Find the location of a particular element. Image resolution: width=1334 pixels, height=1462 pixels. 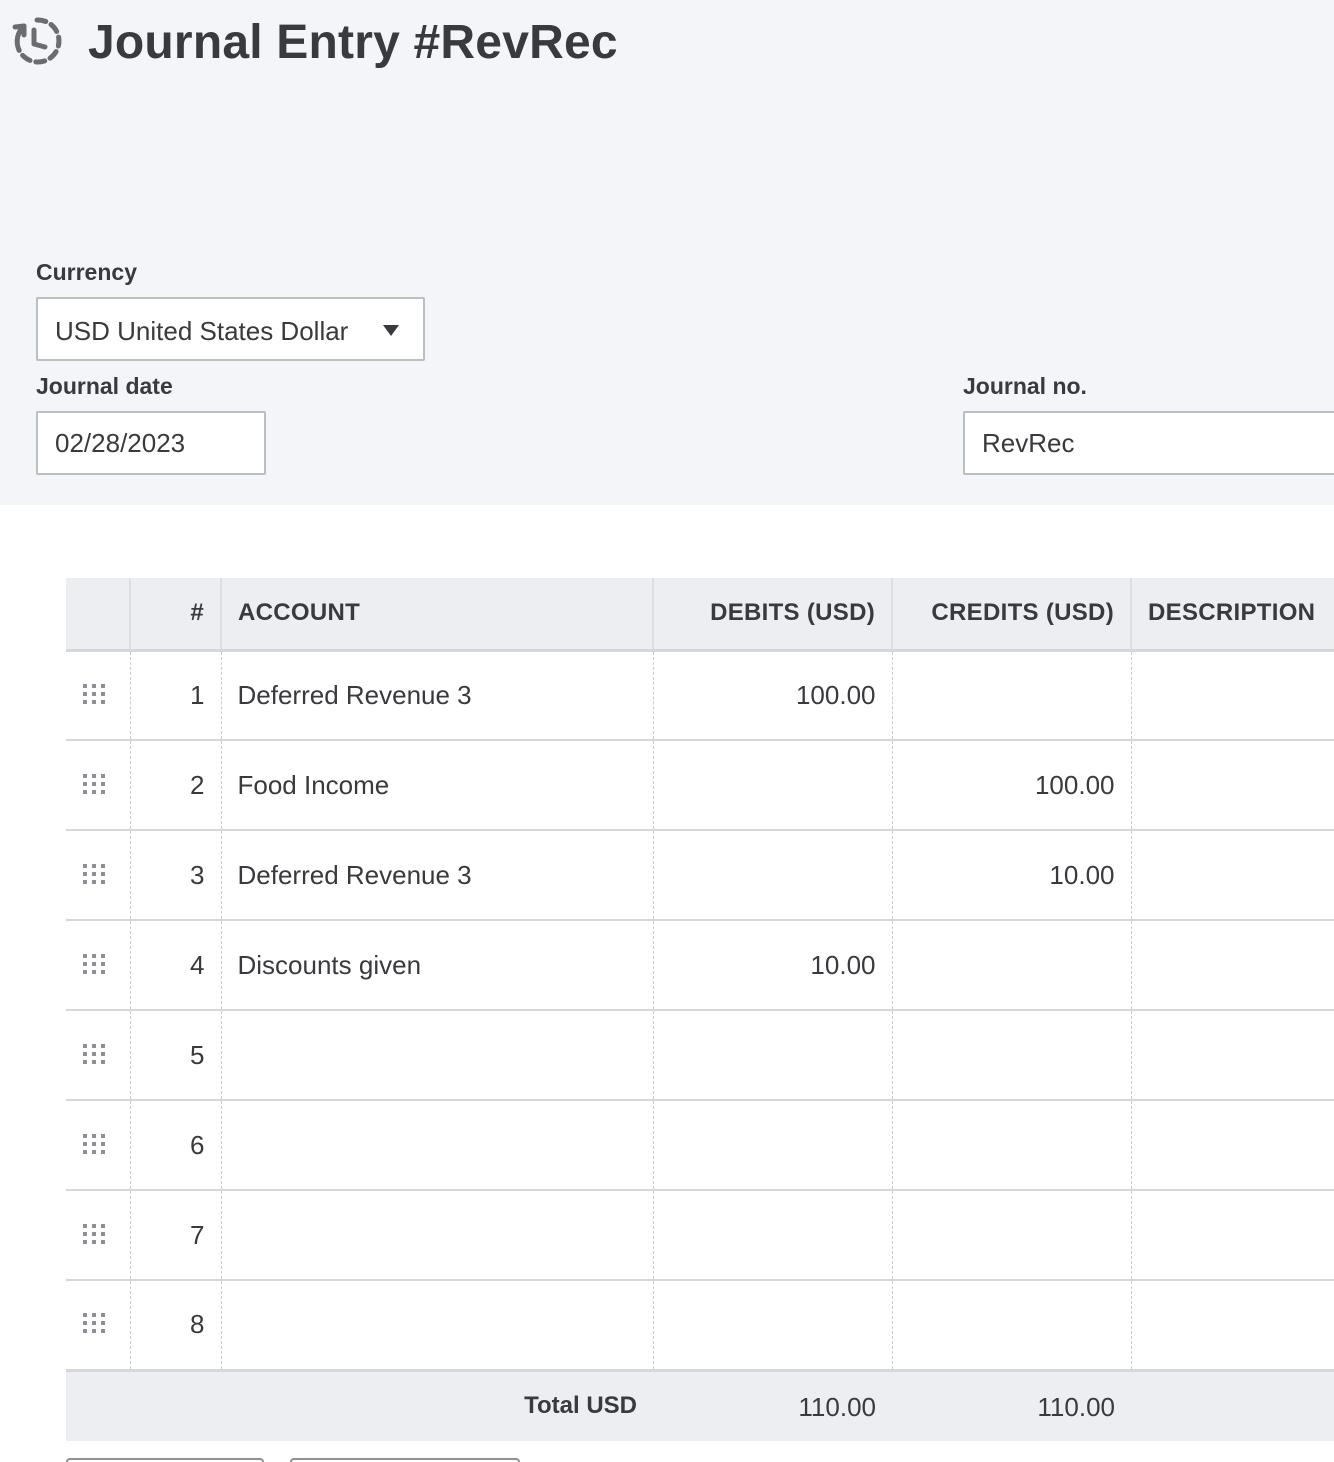

table-row: 7 is located at coordinates (700, 1235).